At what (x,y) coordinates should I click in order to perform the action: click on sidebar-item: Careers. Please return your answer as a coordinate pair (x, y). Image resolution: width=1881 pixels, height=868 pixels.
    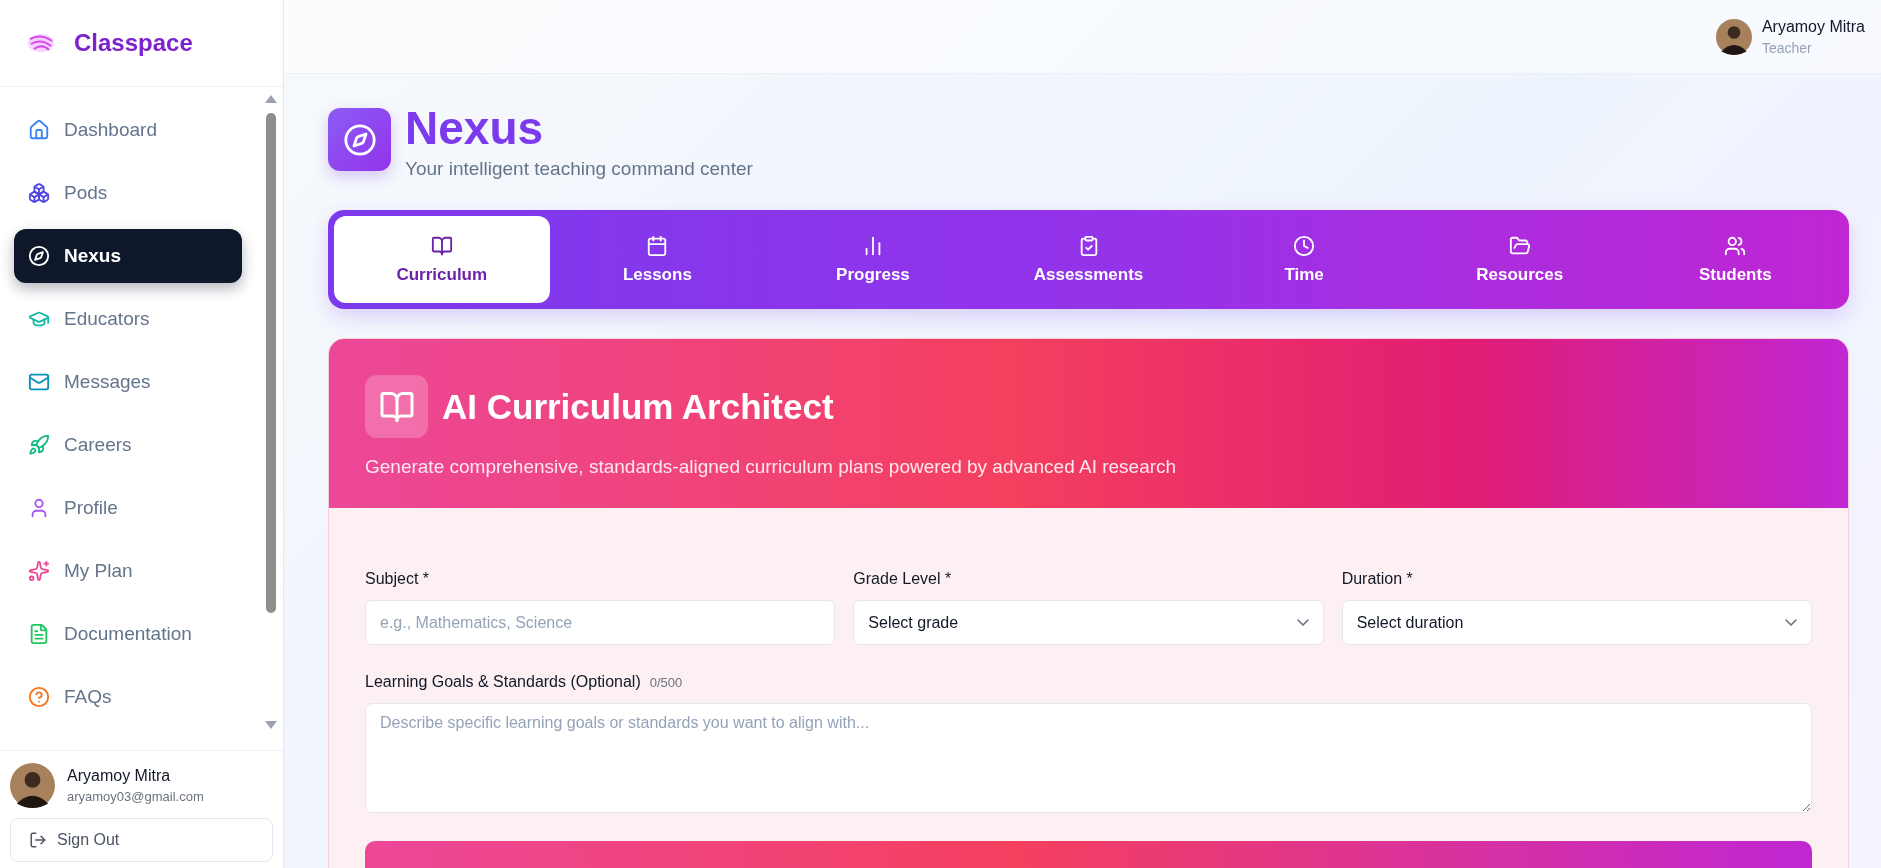
    Looking at the image, I should click on (128, 445).